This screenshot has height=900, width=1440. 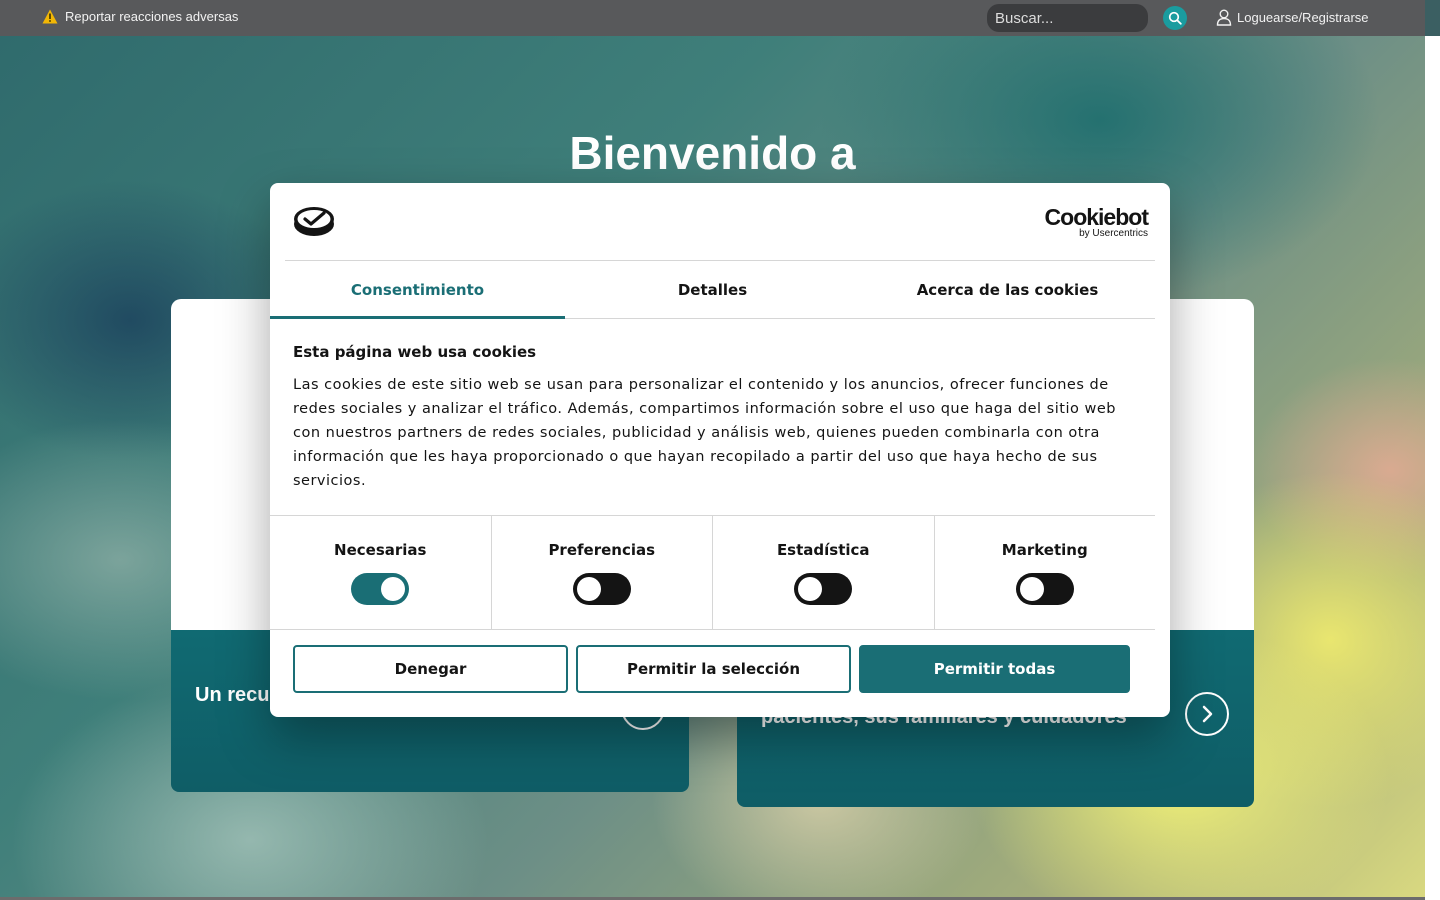 I want to click on search-input, so click(x=1067, y=18).